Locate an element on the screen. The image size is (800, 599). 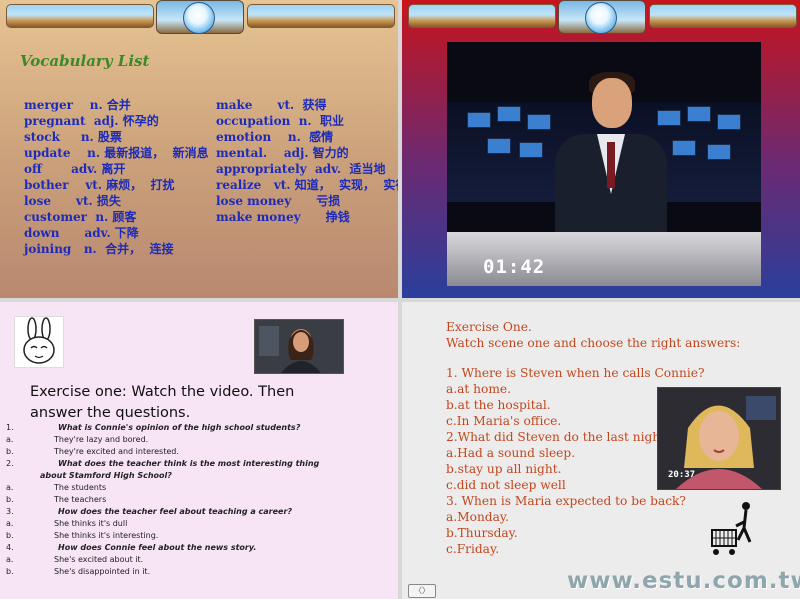
website-watermark: www.estu.com.tw is located at coordinates (683, 581).